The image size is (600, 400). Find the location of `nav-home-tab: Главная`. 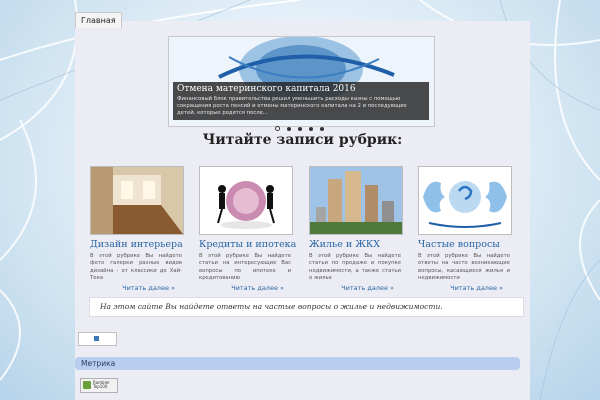

nav-home-tab: Главная is located at coordinates (98, 20).